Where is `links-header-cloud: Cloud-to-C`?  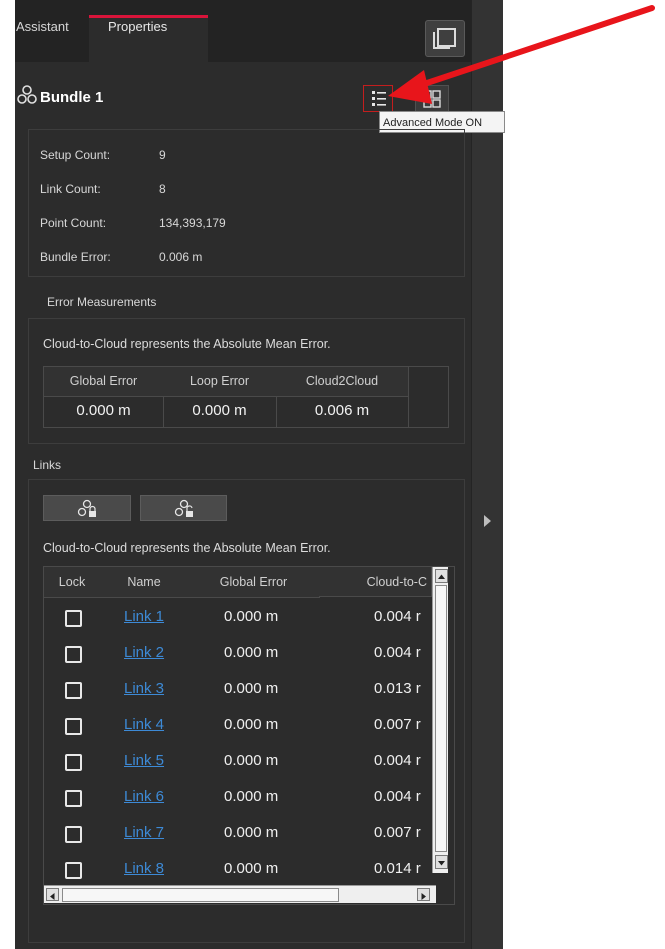
links-header-cloud: Cloud-to-C is located at coordinates (375, 582).